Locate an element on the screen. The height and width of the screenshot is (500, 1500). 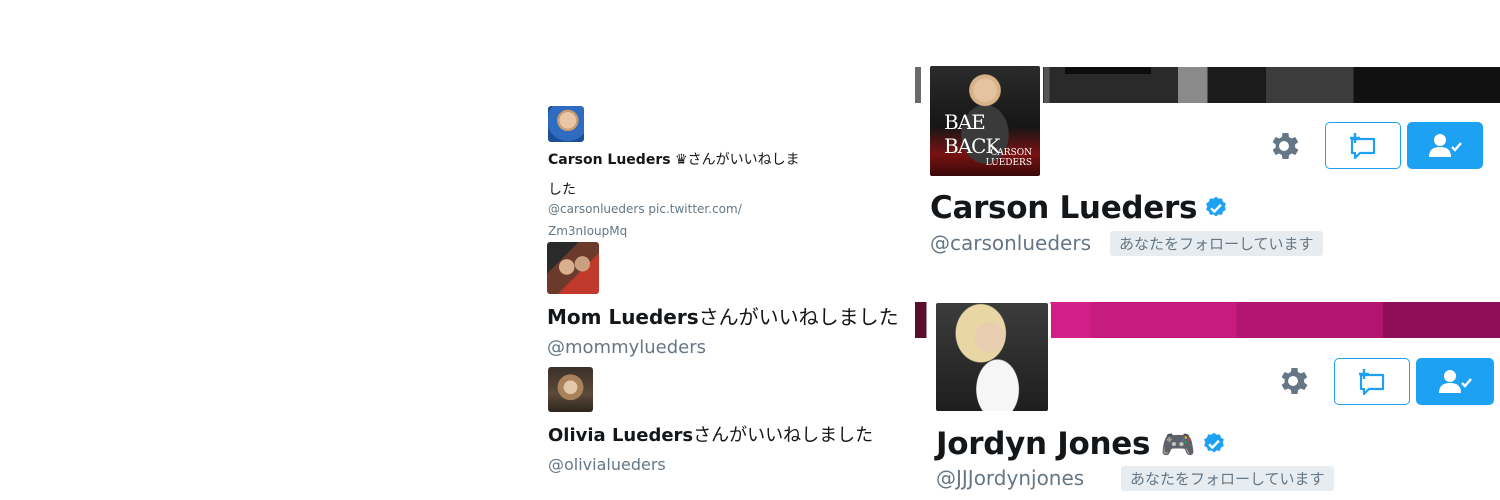
profile-avatar-carson: BAE BACK CARSON LUEDERS is located at coordinates (985, 121).